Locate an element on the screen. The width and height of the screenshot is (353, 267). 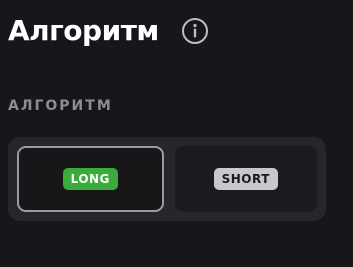
segment-short: SHORT is located at coordinates (245, 179).